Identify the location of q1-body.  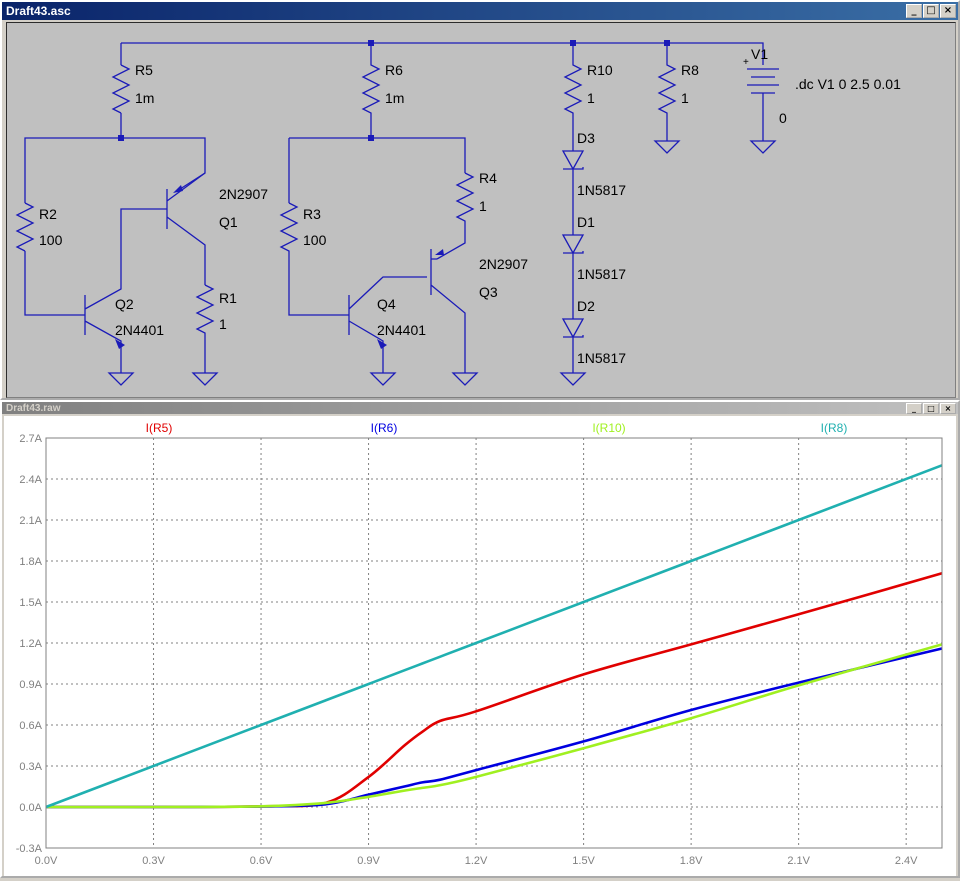
(186, 228).